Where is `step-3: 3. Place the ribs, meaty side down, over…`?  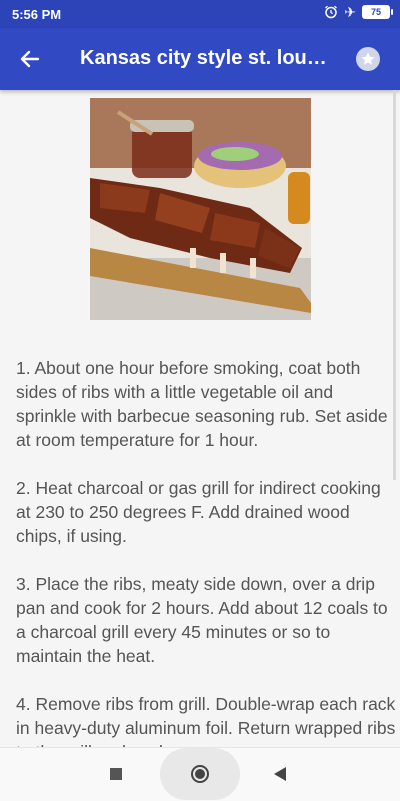 step-3: 3. Place the ribs, meaty side down, over… is located at coordinates (202, 620).